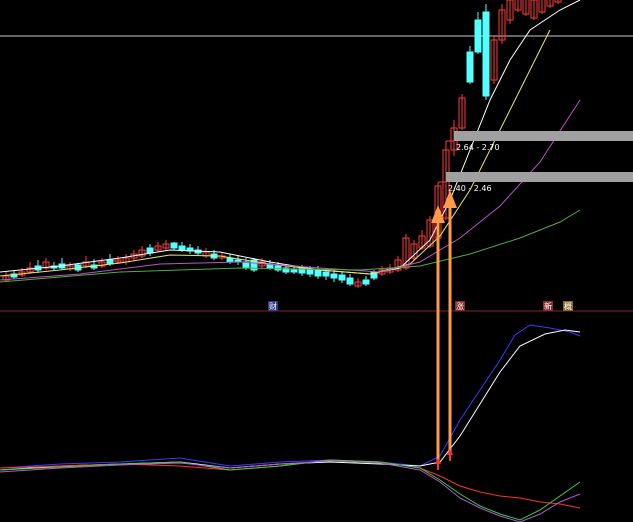 This screenshot has width=633, height=522. I want to click on event-marker-label: 涨, so click(460, 306).